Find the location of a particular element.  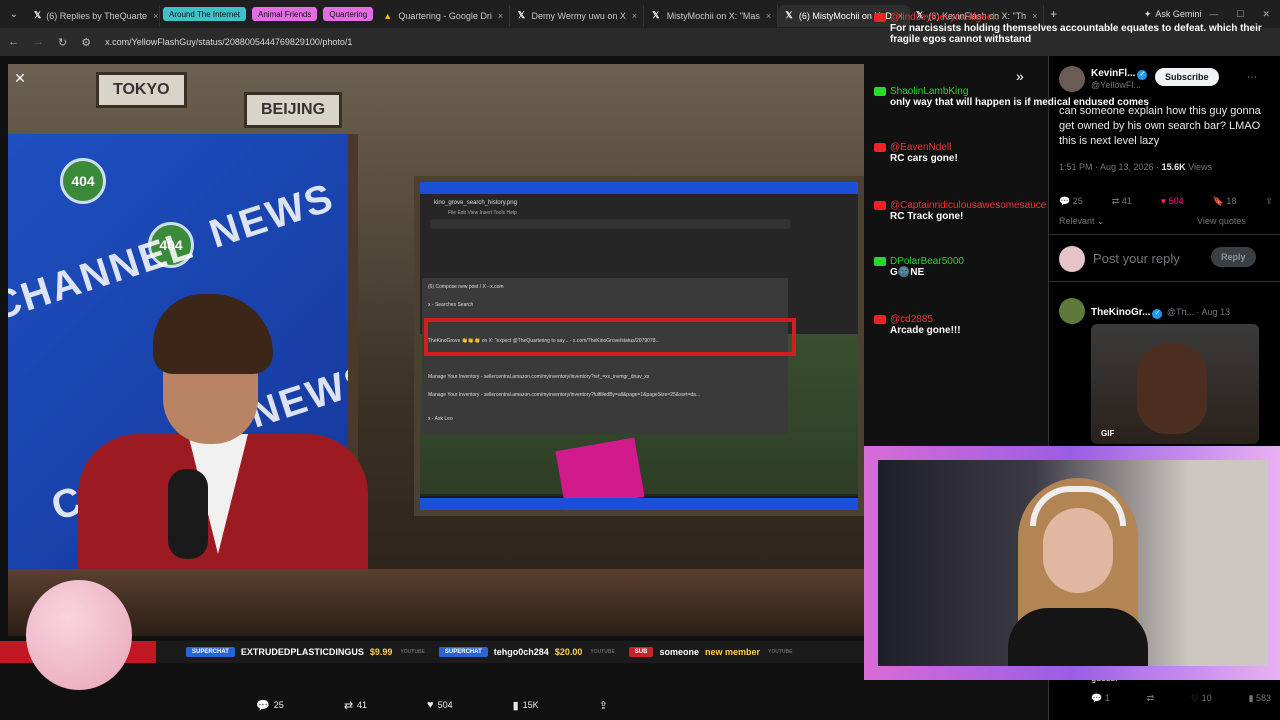

chat-user: ShaolinLambKing is located at coordinates (929, 91).